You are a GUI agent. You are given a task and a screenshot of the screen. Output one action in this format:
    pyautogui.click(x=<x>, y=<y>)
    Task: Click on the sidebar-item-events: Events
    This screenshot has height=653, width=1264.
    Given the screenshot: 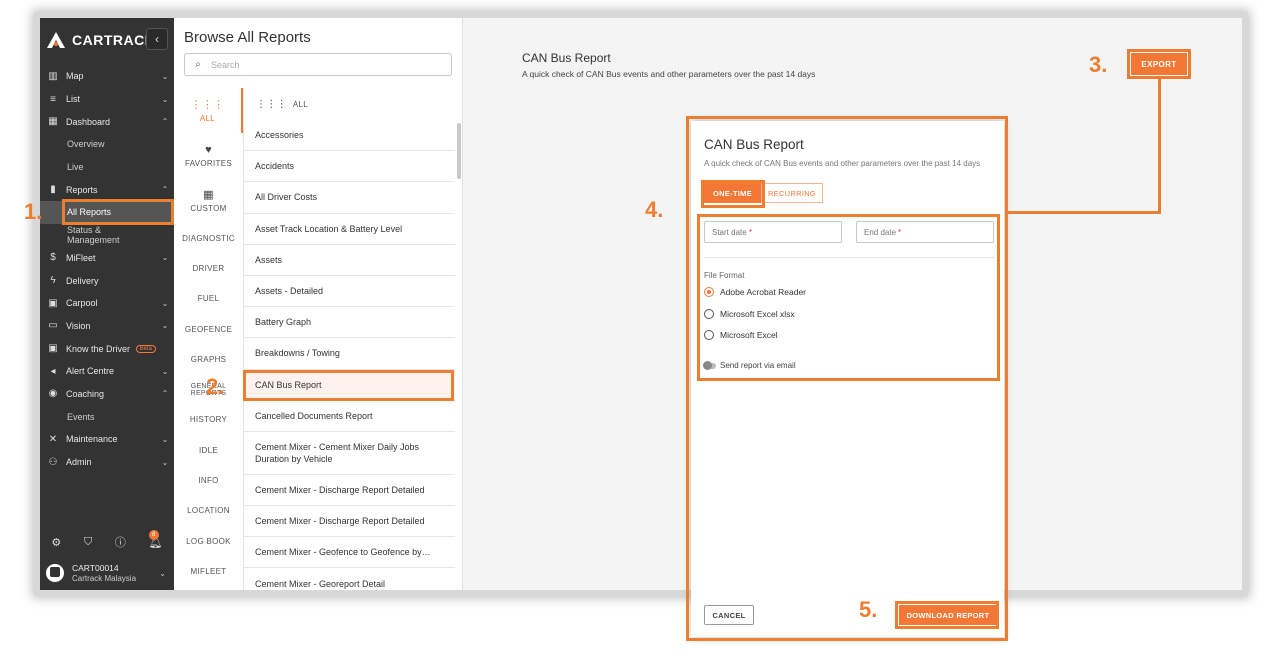 What is the action you would take?
    pyautogui.click(x=107, y=416)
    